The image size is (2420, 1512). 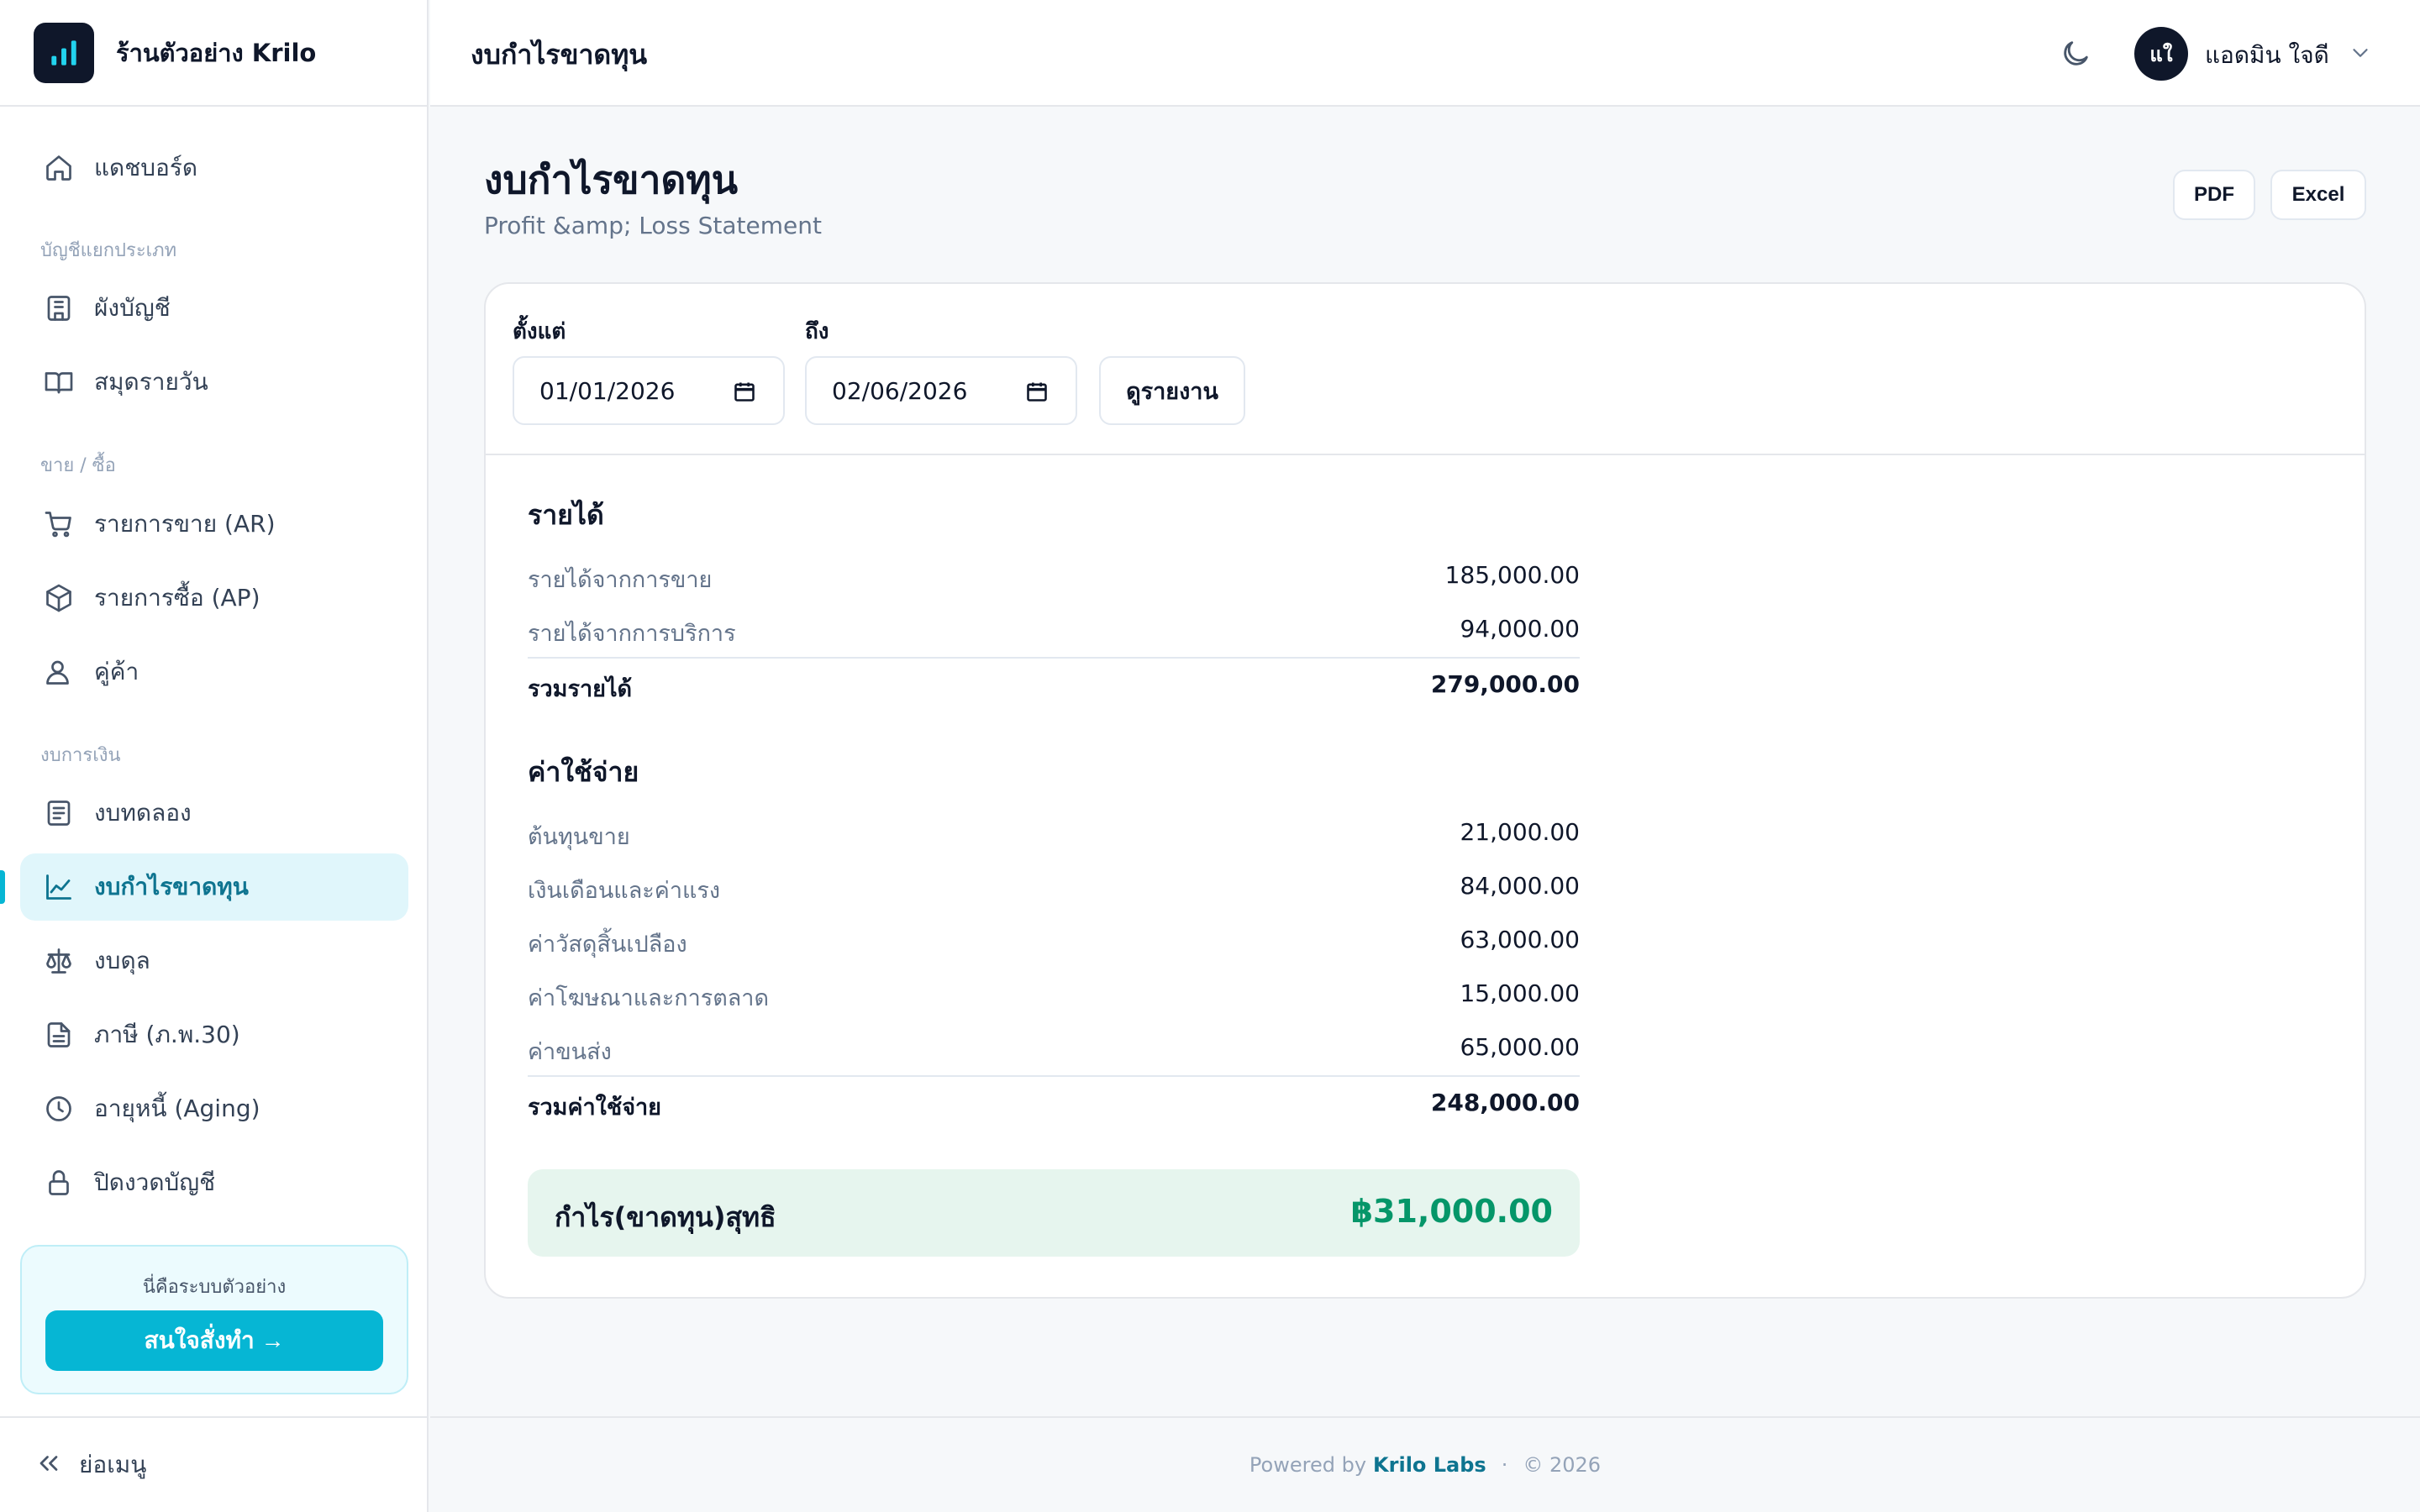 What do you see at coordinates (1054, 1213) in the screenshot?
I see `net-profit-row: กำไร(ขาดทุน)สุทธิ ฿31,000.00` at bounding box center [1054, 1213].